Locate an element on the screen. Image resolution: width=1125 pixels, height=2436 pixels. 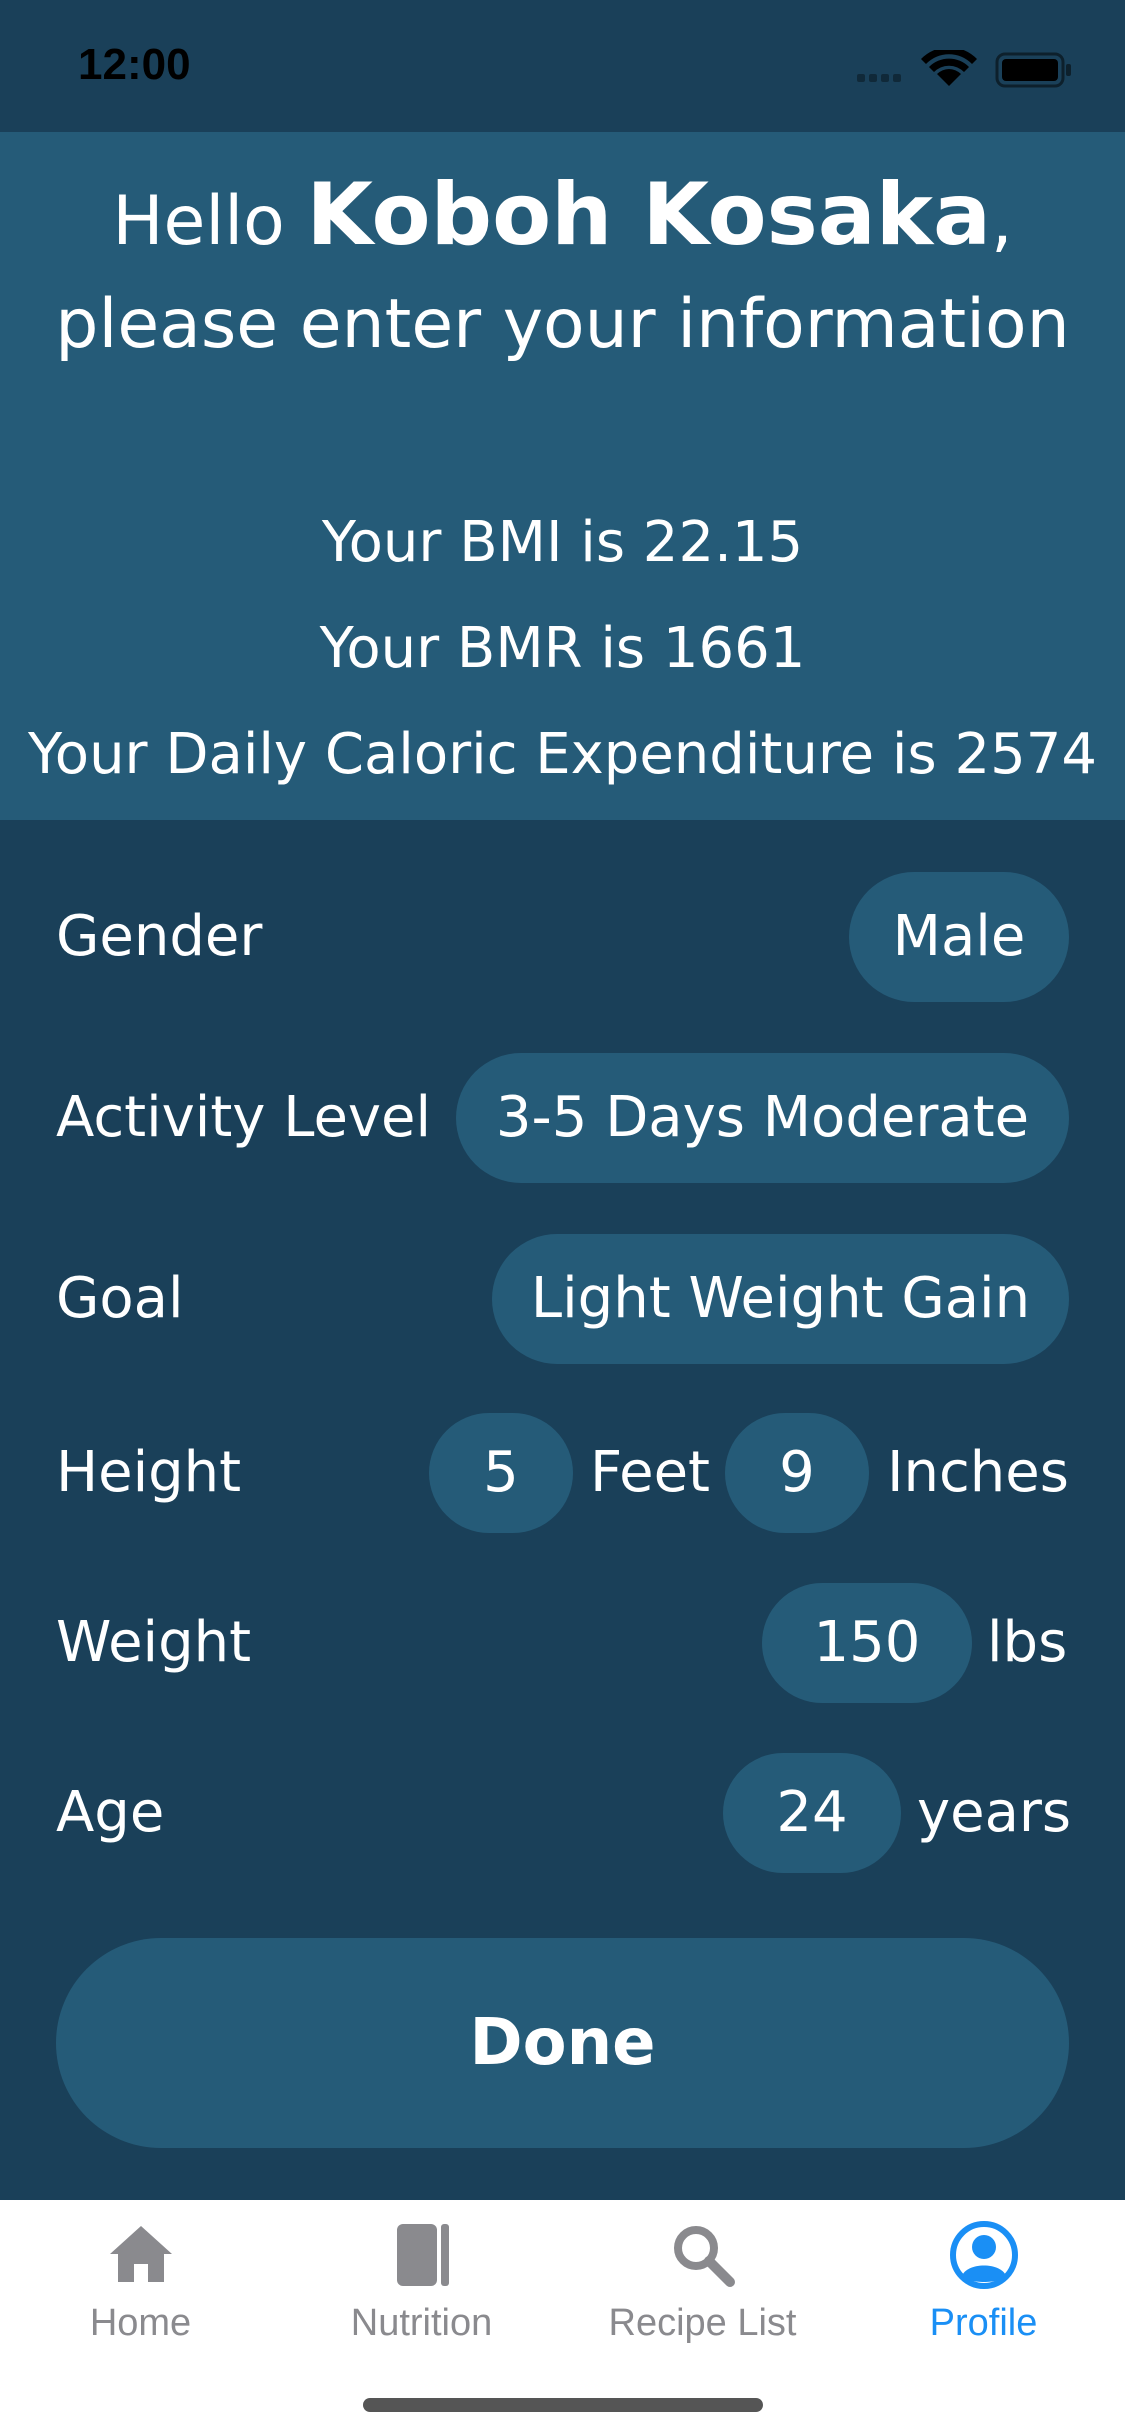
tab-recipe-list-label: Recipe List is located at coordinates (702, 2323).